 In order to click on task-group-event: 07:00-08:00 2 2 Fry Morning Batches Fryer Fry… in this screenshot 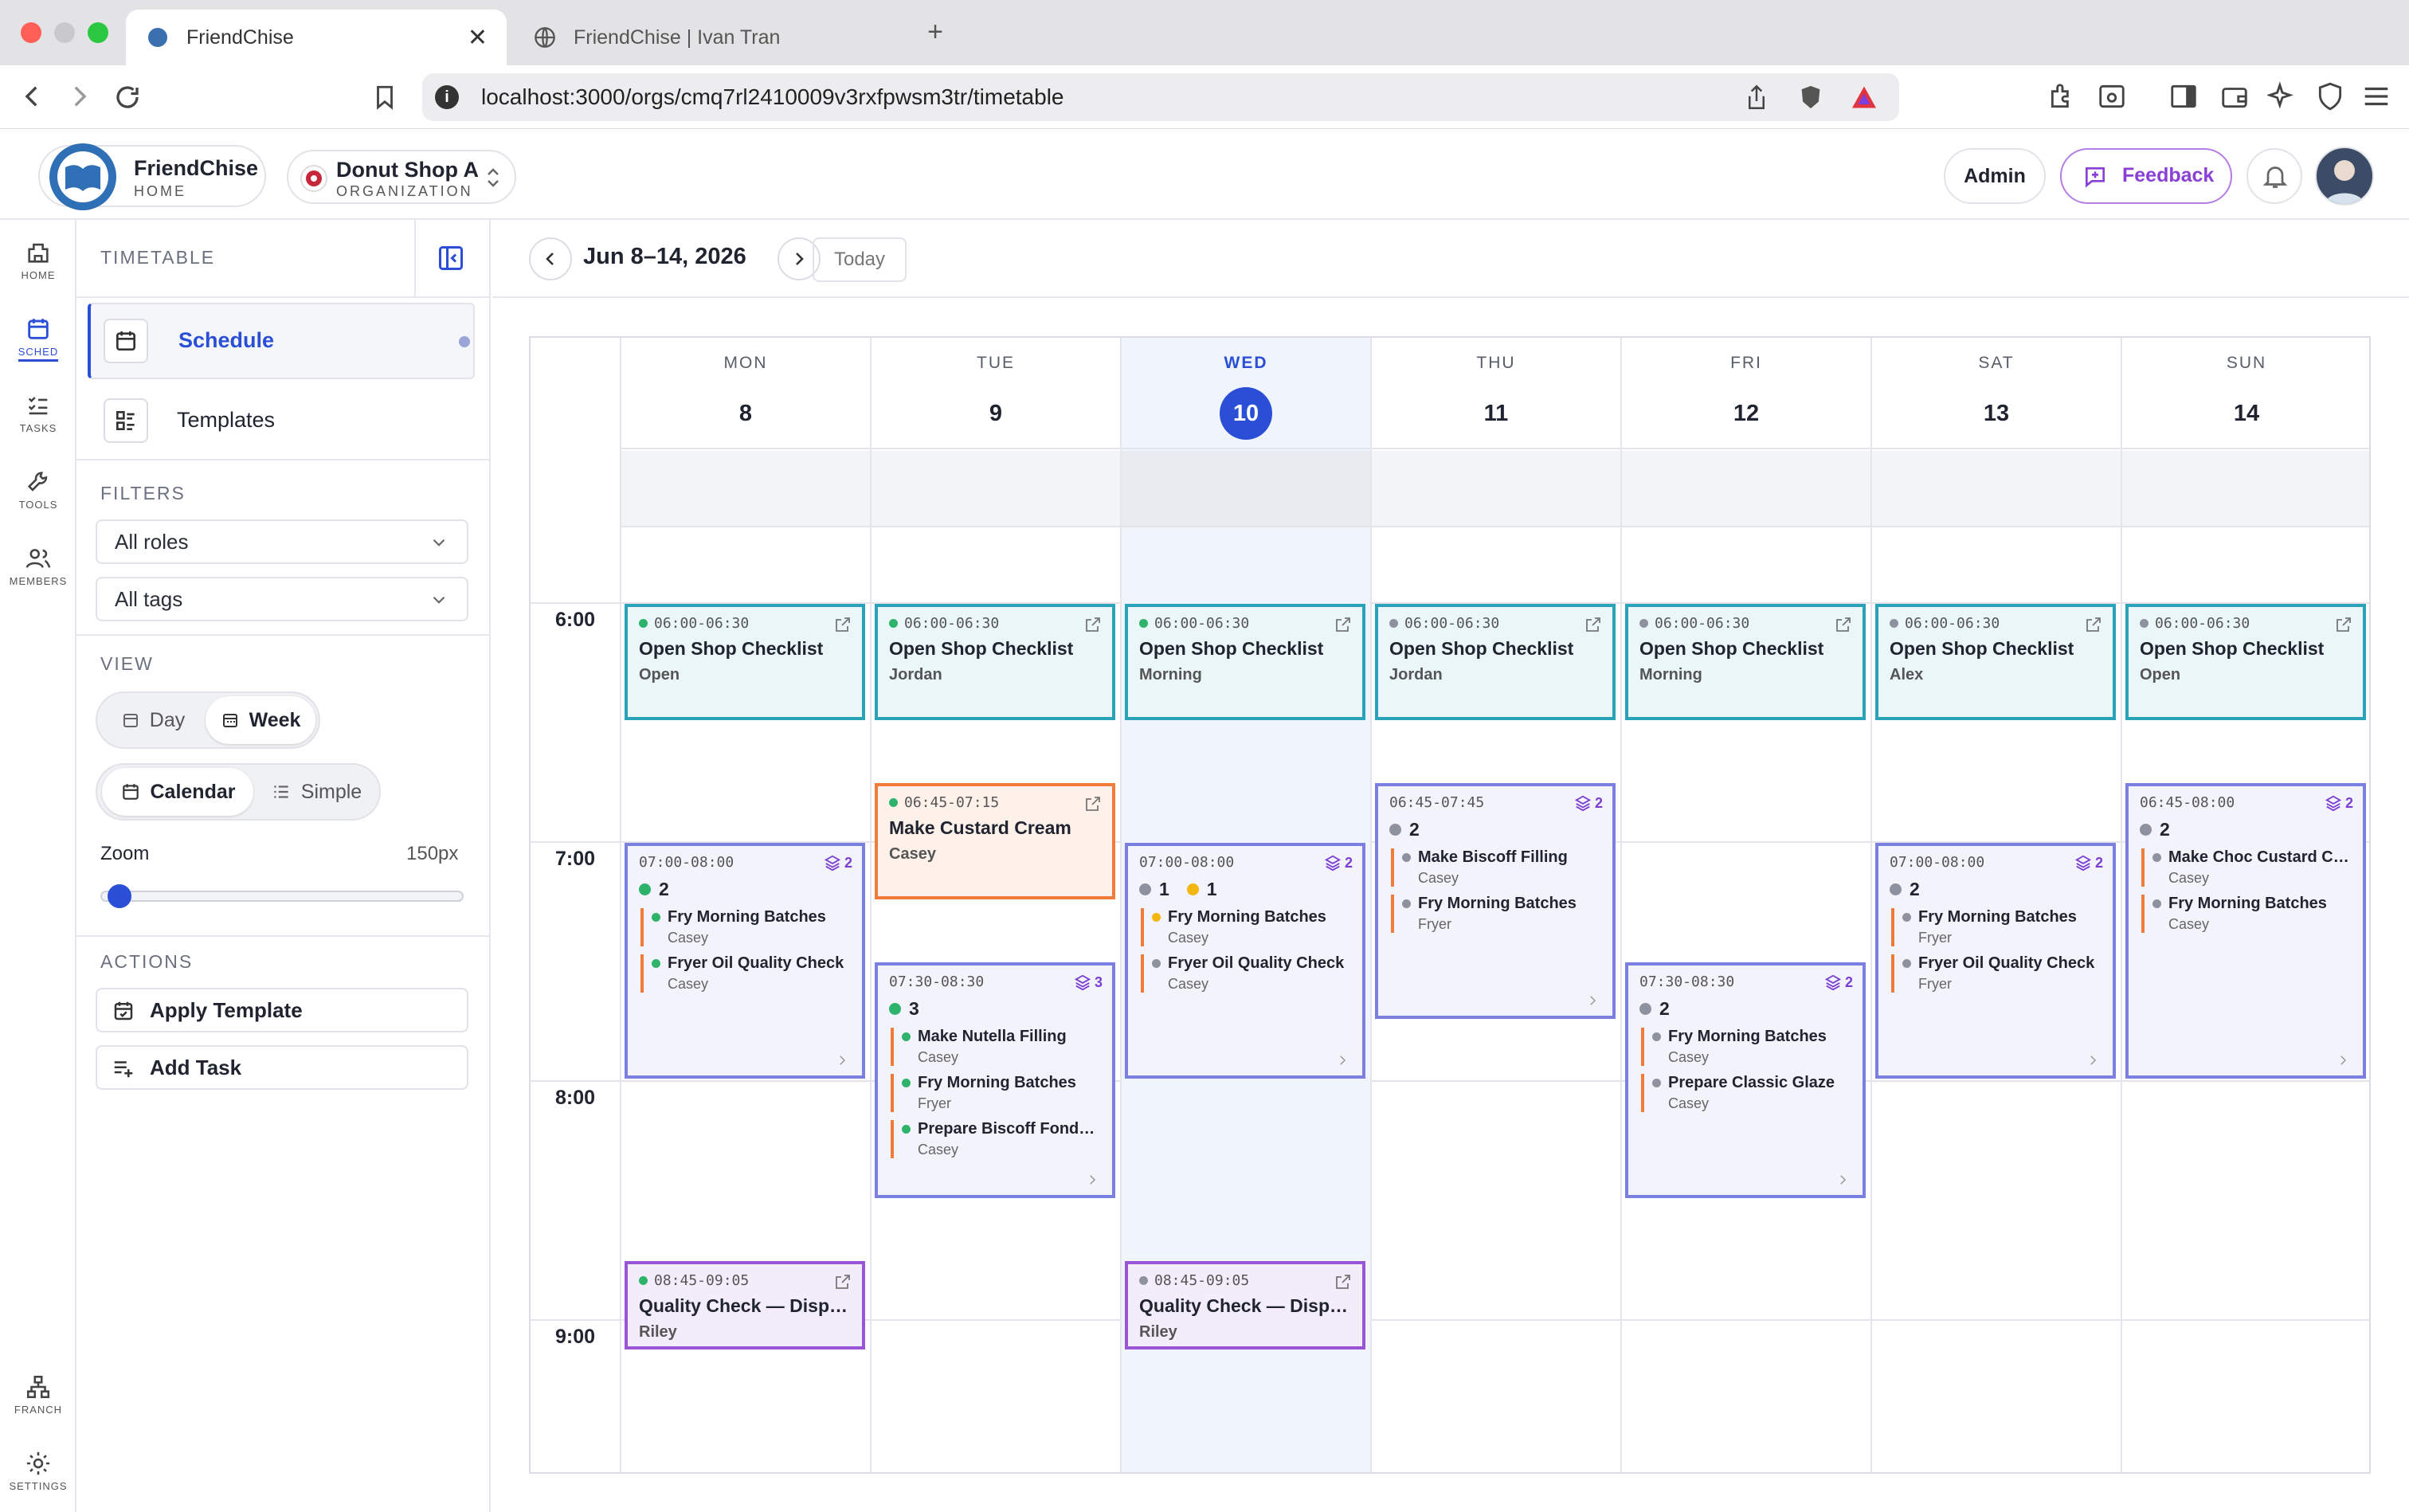, I will do `click(1995, 961)`.